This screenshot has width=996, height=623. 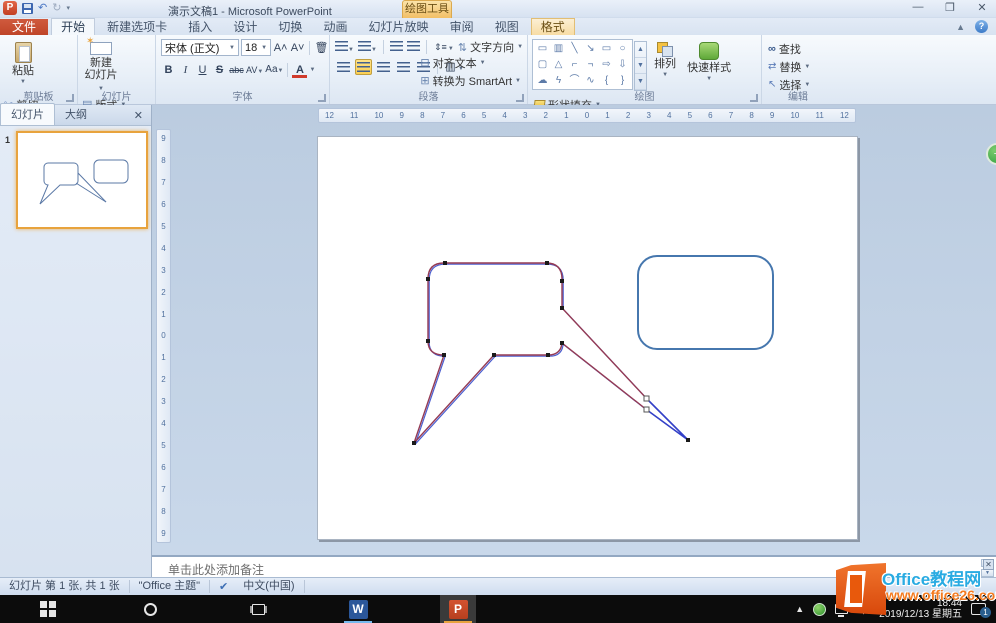 I want to click on change-case-button: Aa▼, so click(x=274, y=70).